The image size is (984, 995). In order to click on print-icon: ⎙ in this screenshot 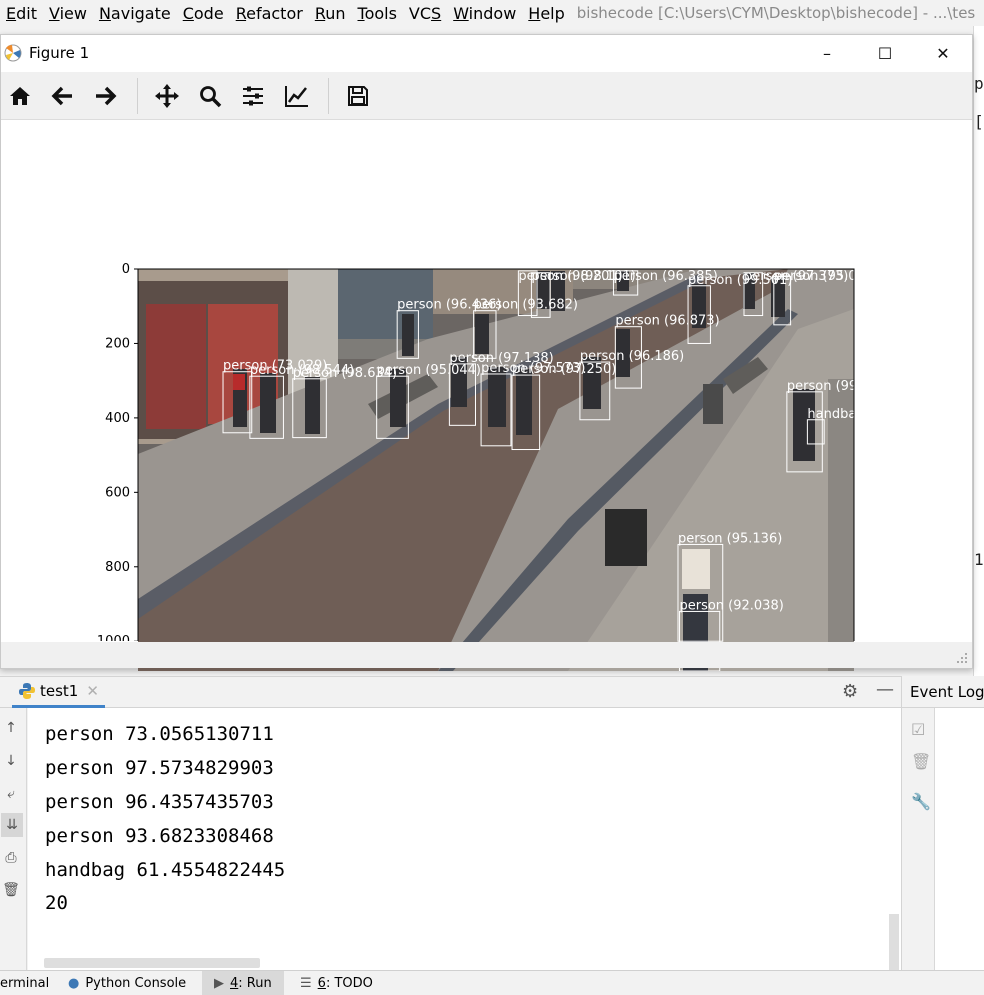, I will do `click(11, 858)`.